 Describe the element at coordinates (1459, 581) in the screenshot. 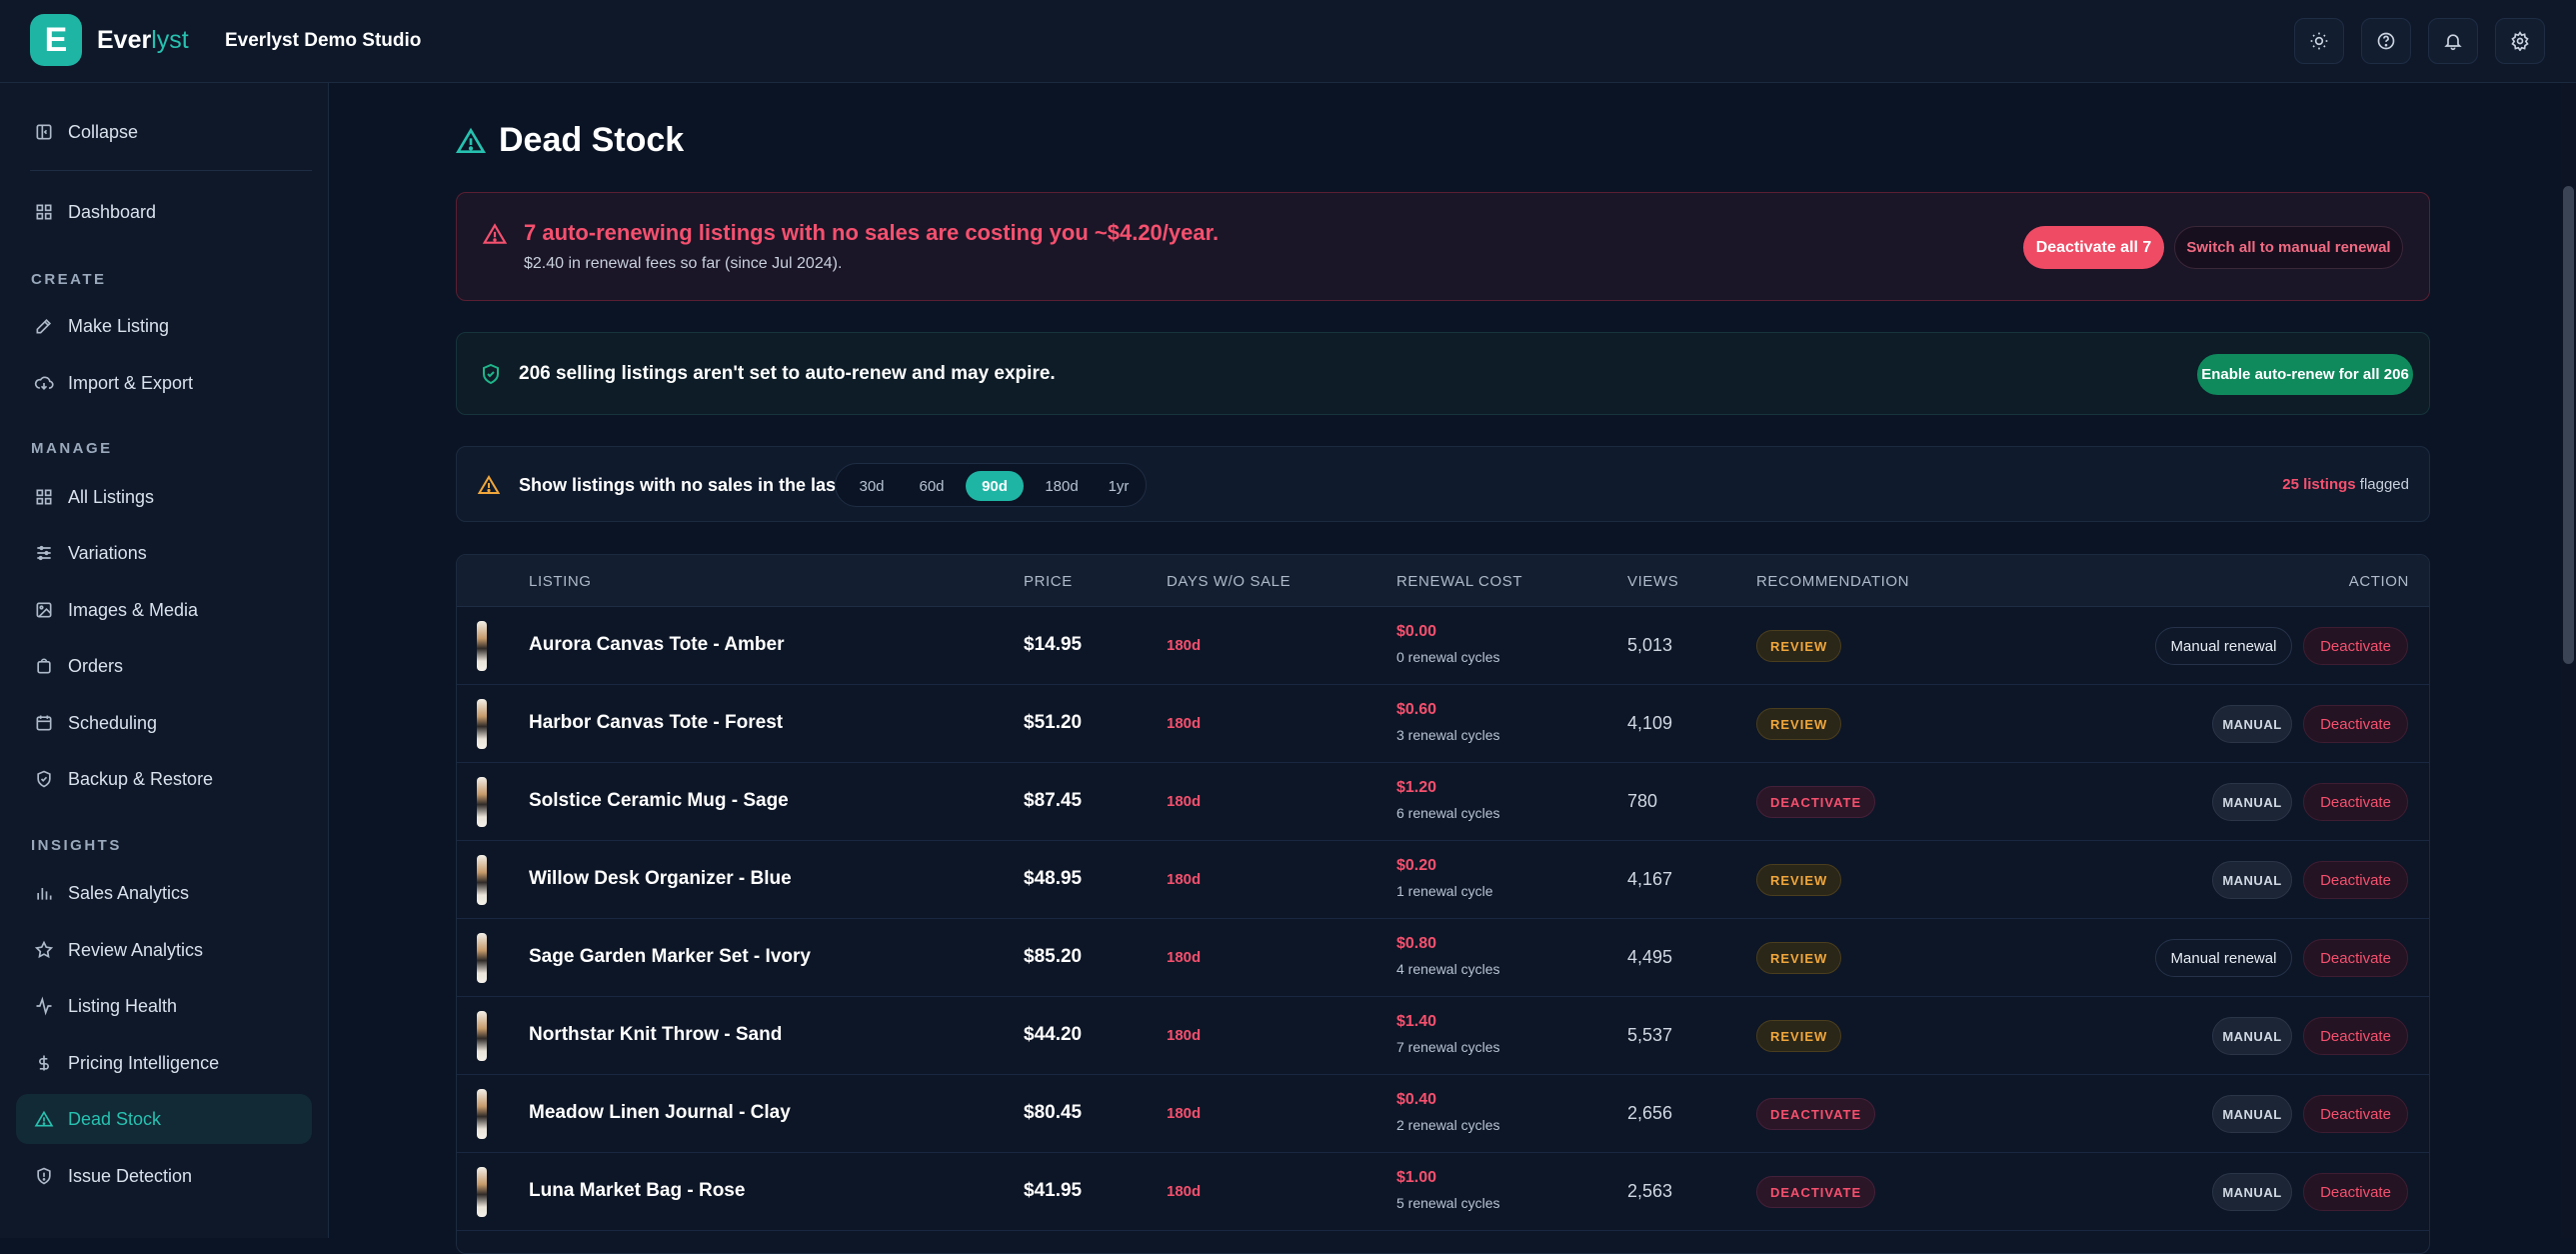

I see `column-header-renewal-cost: RENEWAL COST` at that location.